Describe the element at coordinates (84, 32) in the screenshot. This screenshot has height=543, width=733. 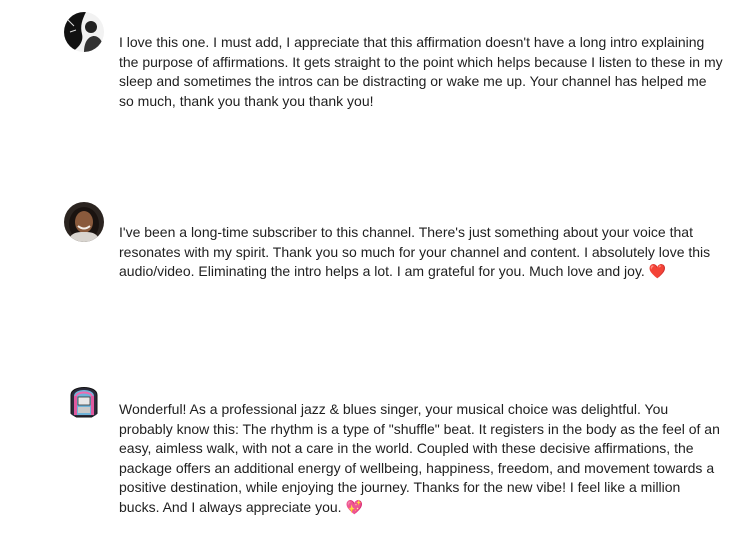
I see `user-avatar-bw-icon` at that location.